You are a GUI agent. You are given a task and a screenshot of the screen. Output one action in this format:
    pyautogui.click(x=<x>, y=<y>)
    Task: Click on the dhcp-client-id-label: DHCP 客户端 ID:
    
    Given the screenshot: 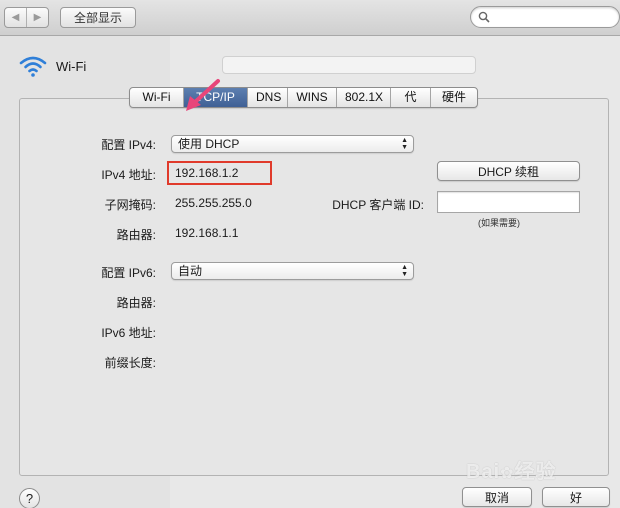 What is the action you would take?
    pyautogui.click(x=378, y=205)
    